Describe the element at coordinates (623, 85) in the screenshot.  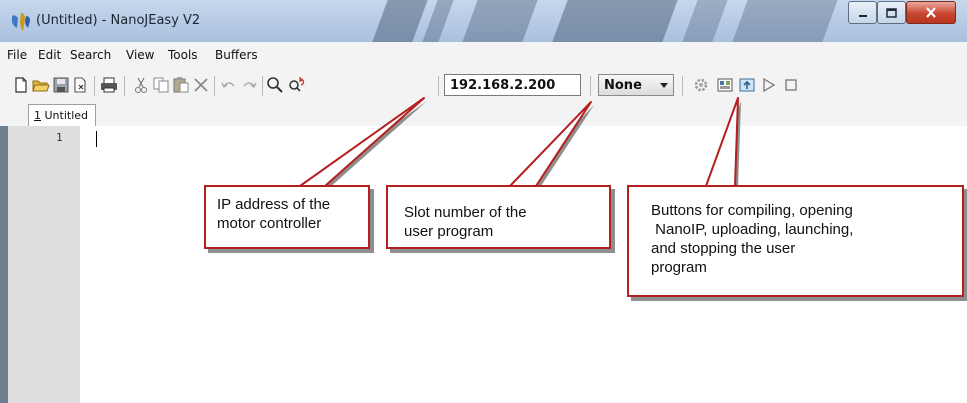
I see `slot-select-value: None` at that location.